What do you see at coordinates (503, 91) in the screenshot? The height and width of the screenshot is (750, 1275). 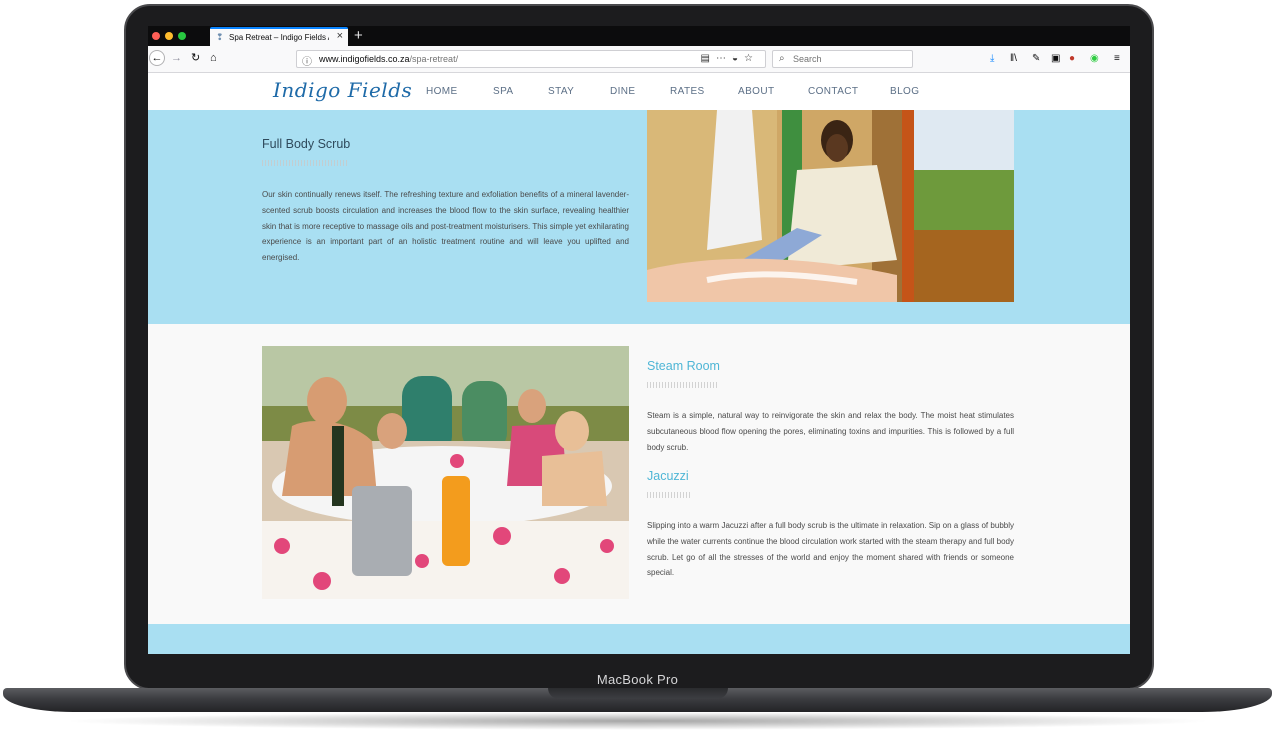 I see `nav-spa: SPA` at bounding box center [503, 91].